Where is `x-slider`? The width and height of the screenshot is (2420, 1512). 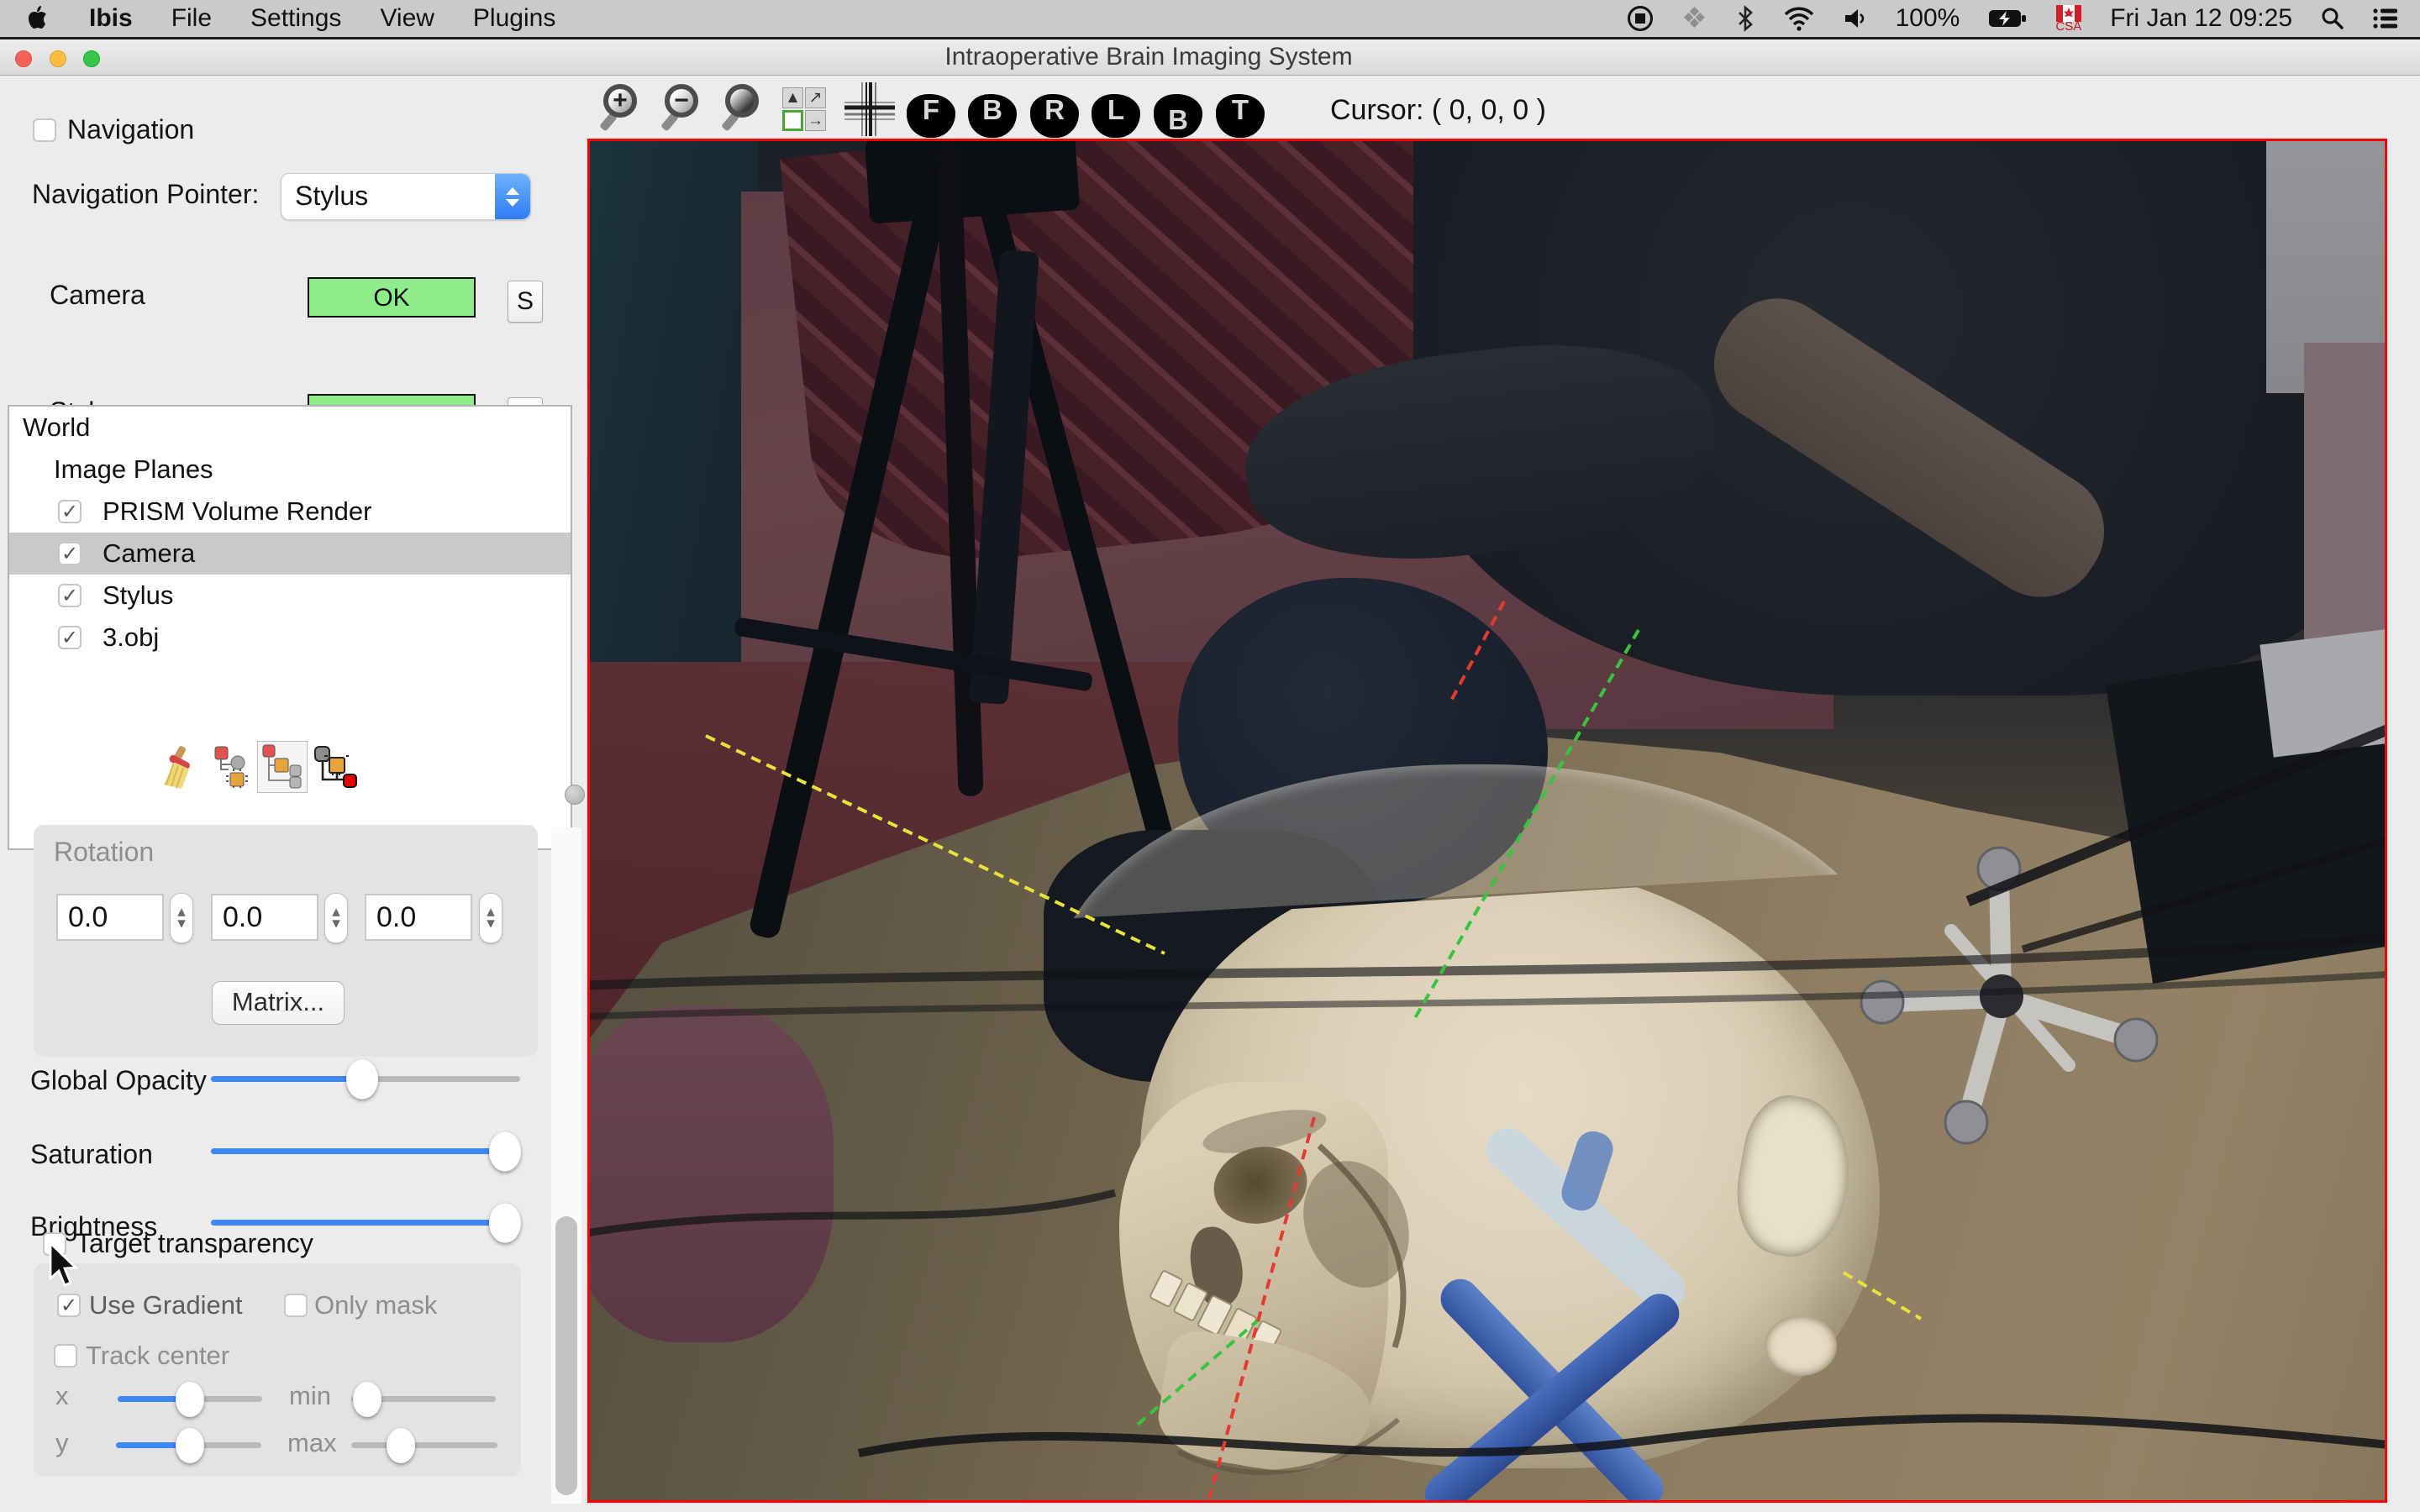
x-slider is located at coordinates (190, 1399).